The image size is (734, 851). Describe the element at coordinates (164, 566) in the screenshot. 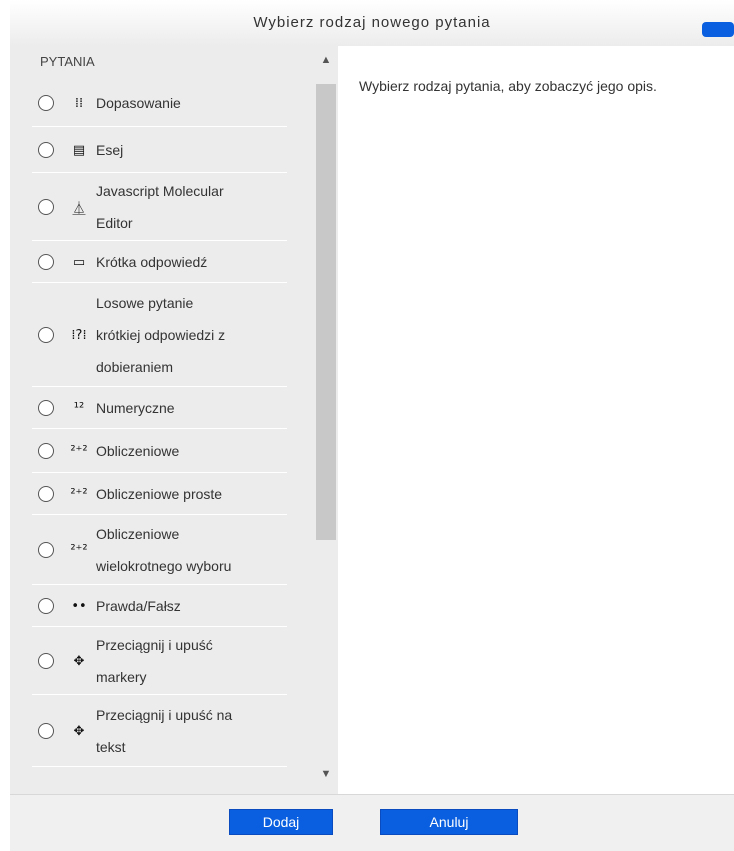

I see `label-line: wielokrotnego wyboru` at that location.